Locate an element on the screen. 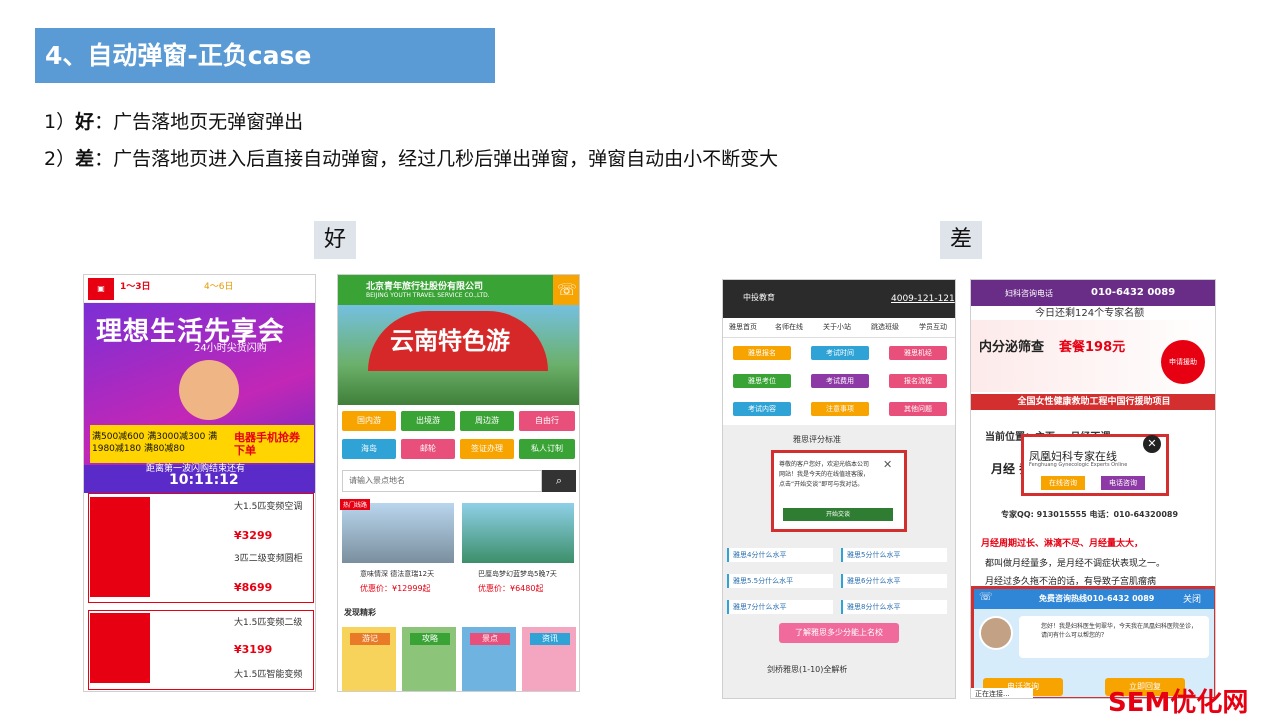  point-good-label: 1） is located at coordinates (60, 122).